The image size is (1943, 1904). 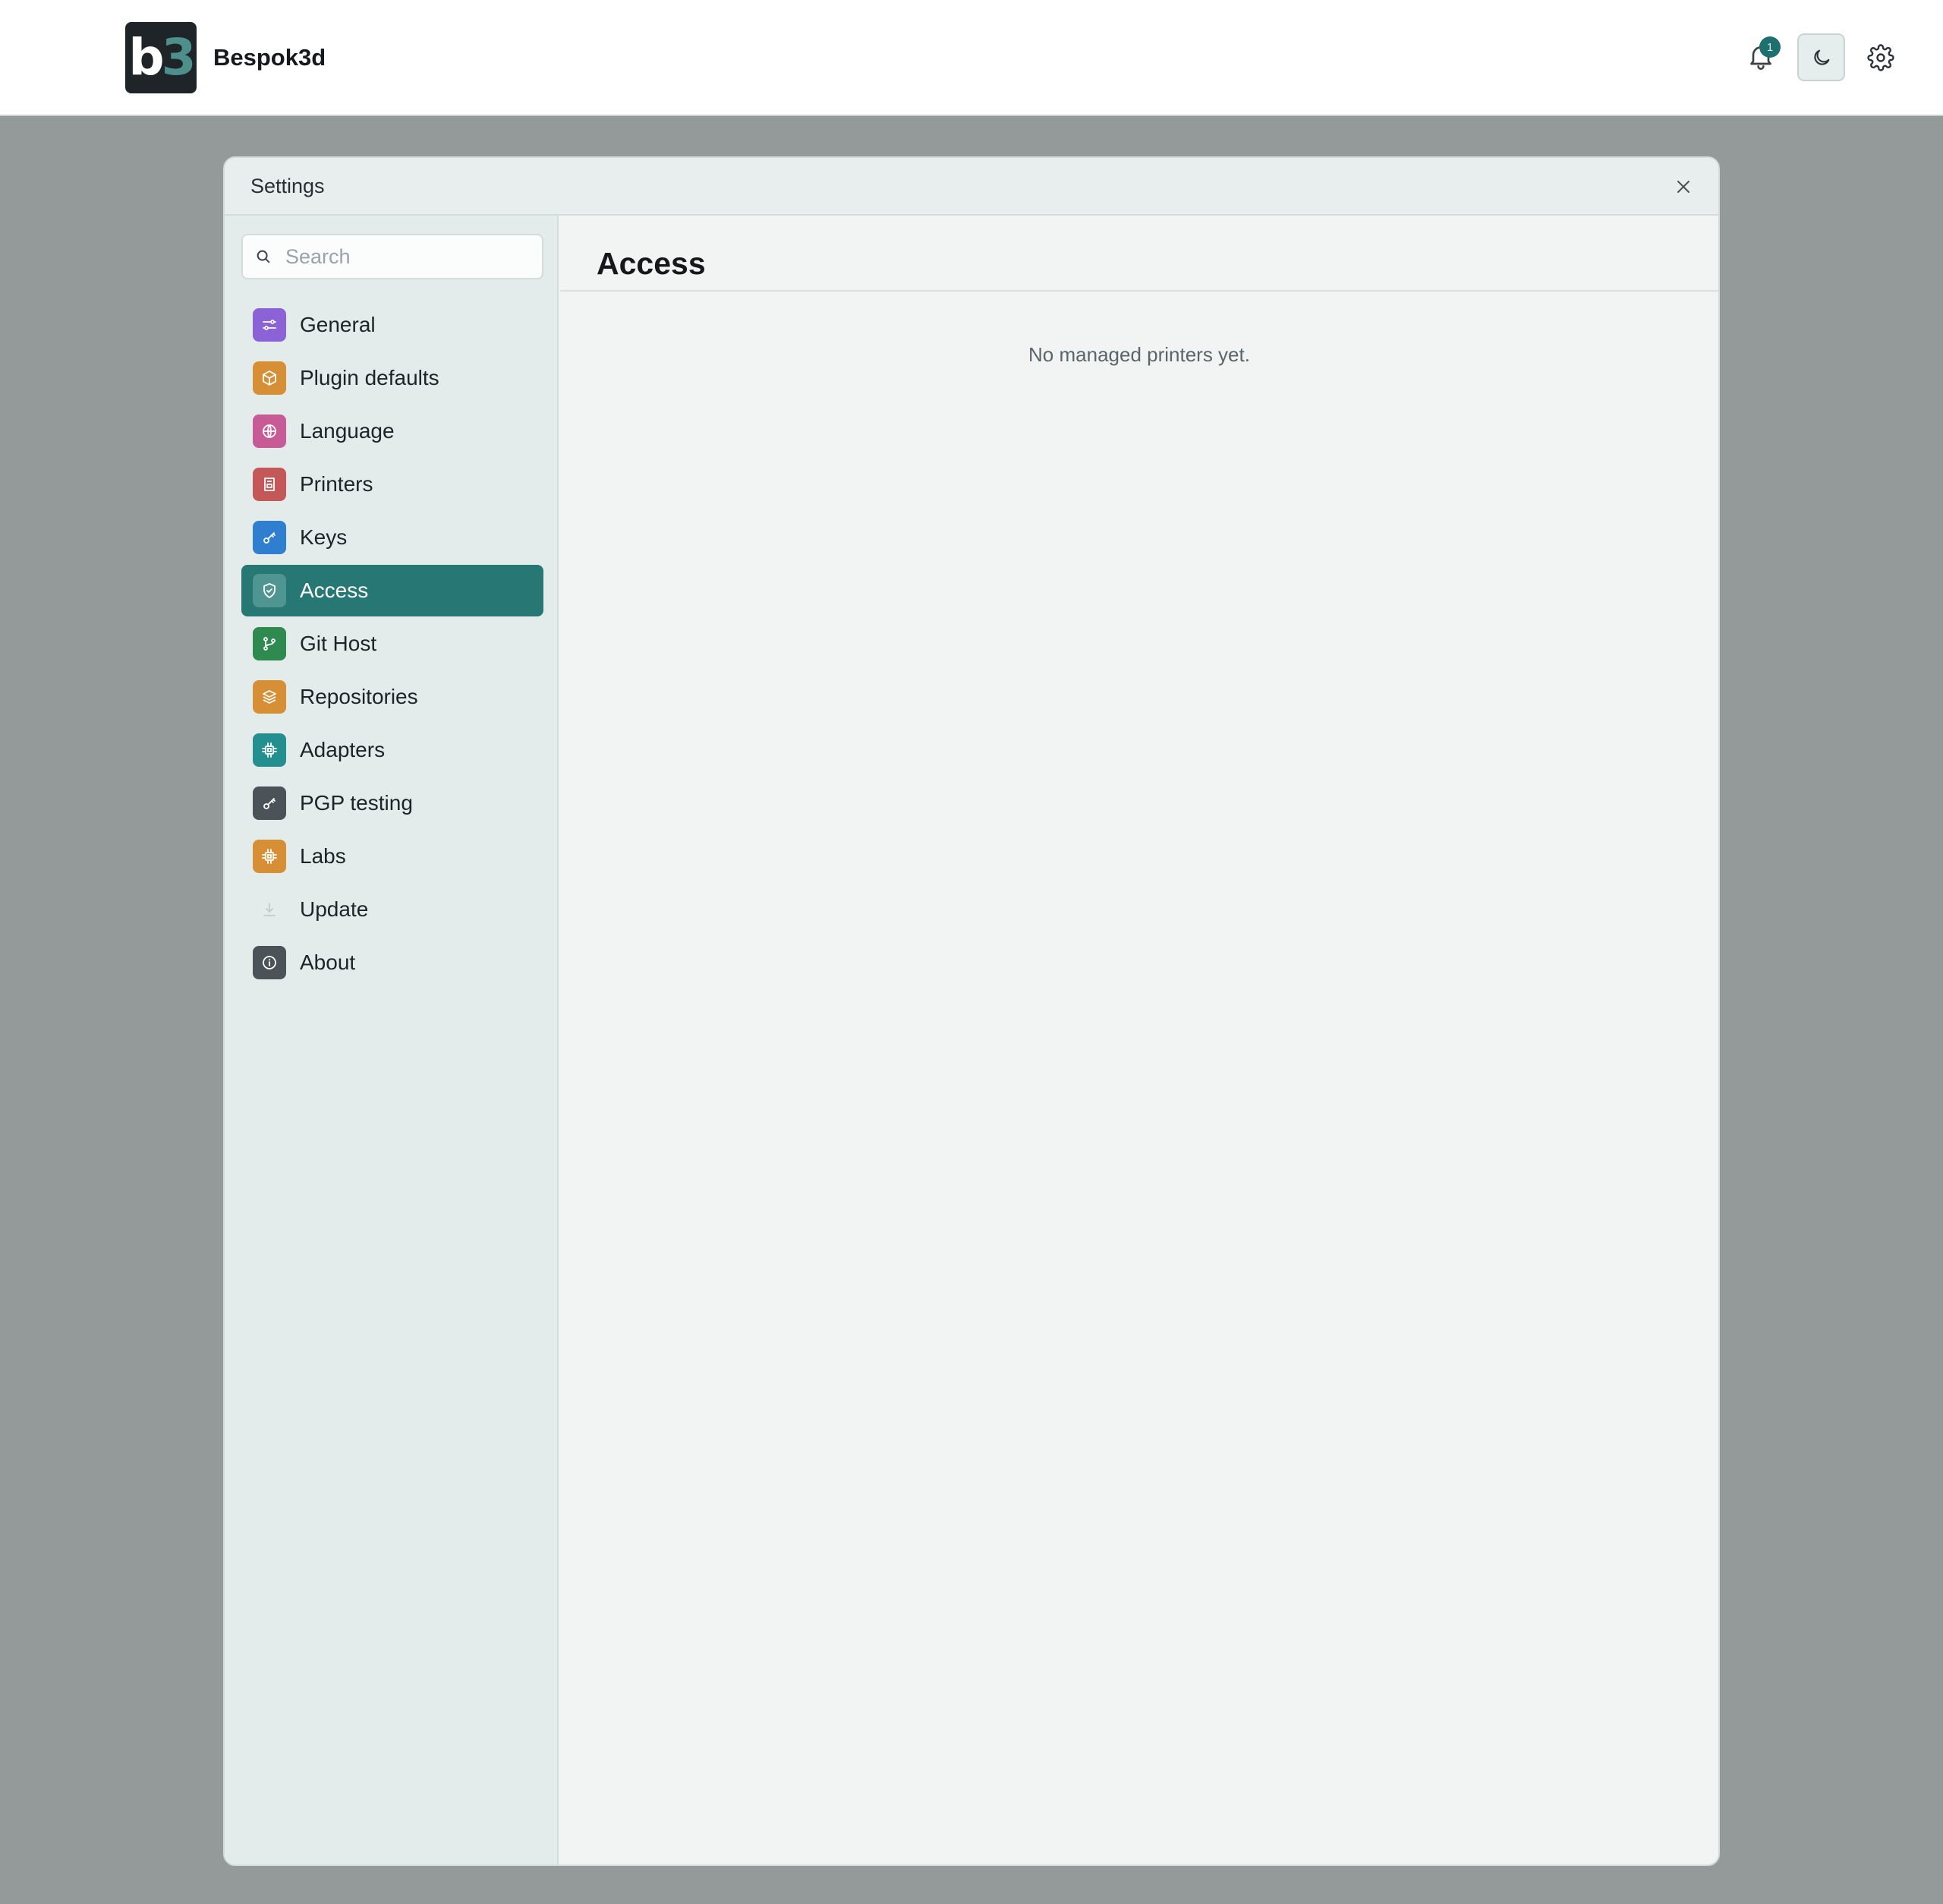 I want to click on moon-icon, so click(x=1821, y=57).